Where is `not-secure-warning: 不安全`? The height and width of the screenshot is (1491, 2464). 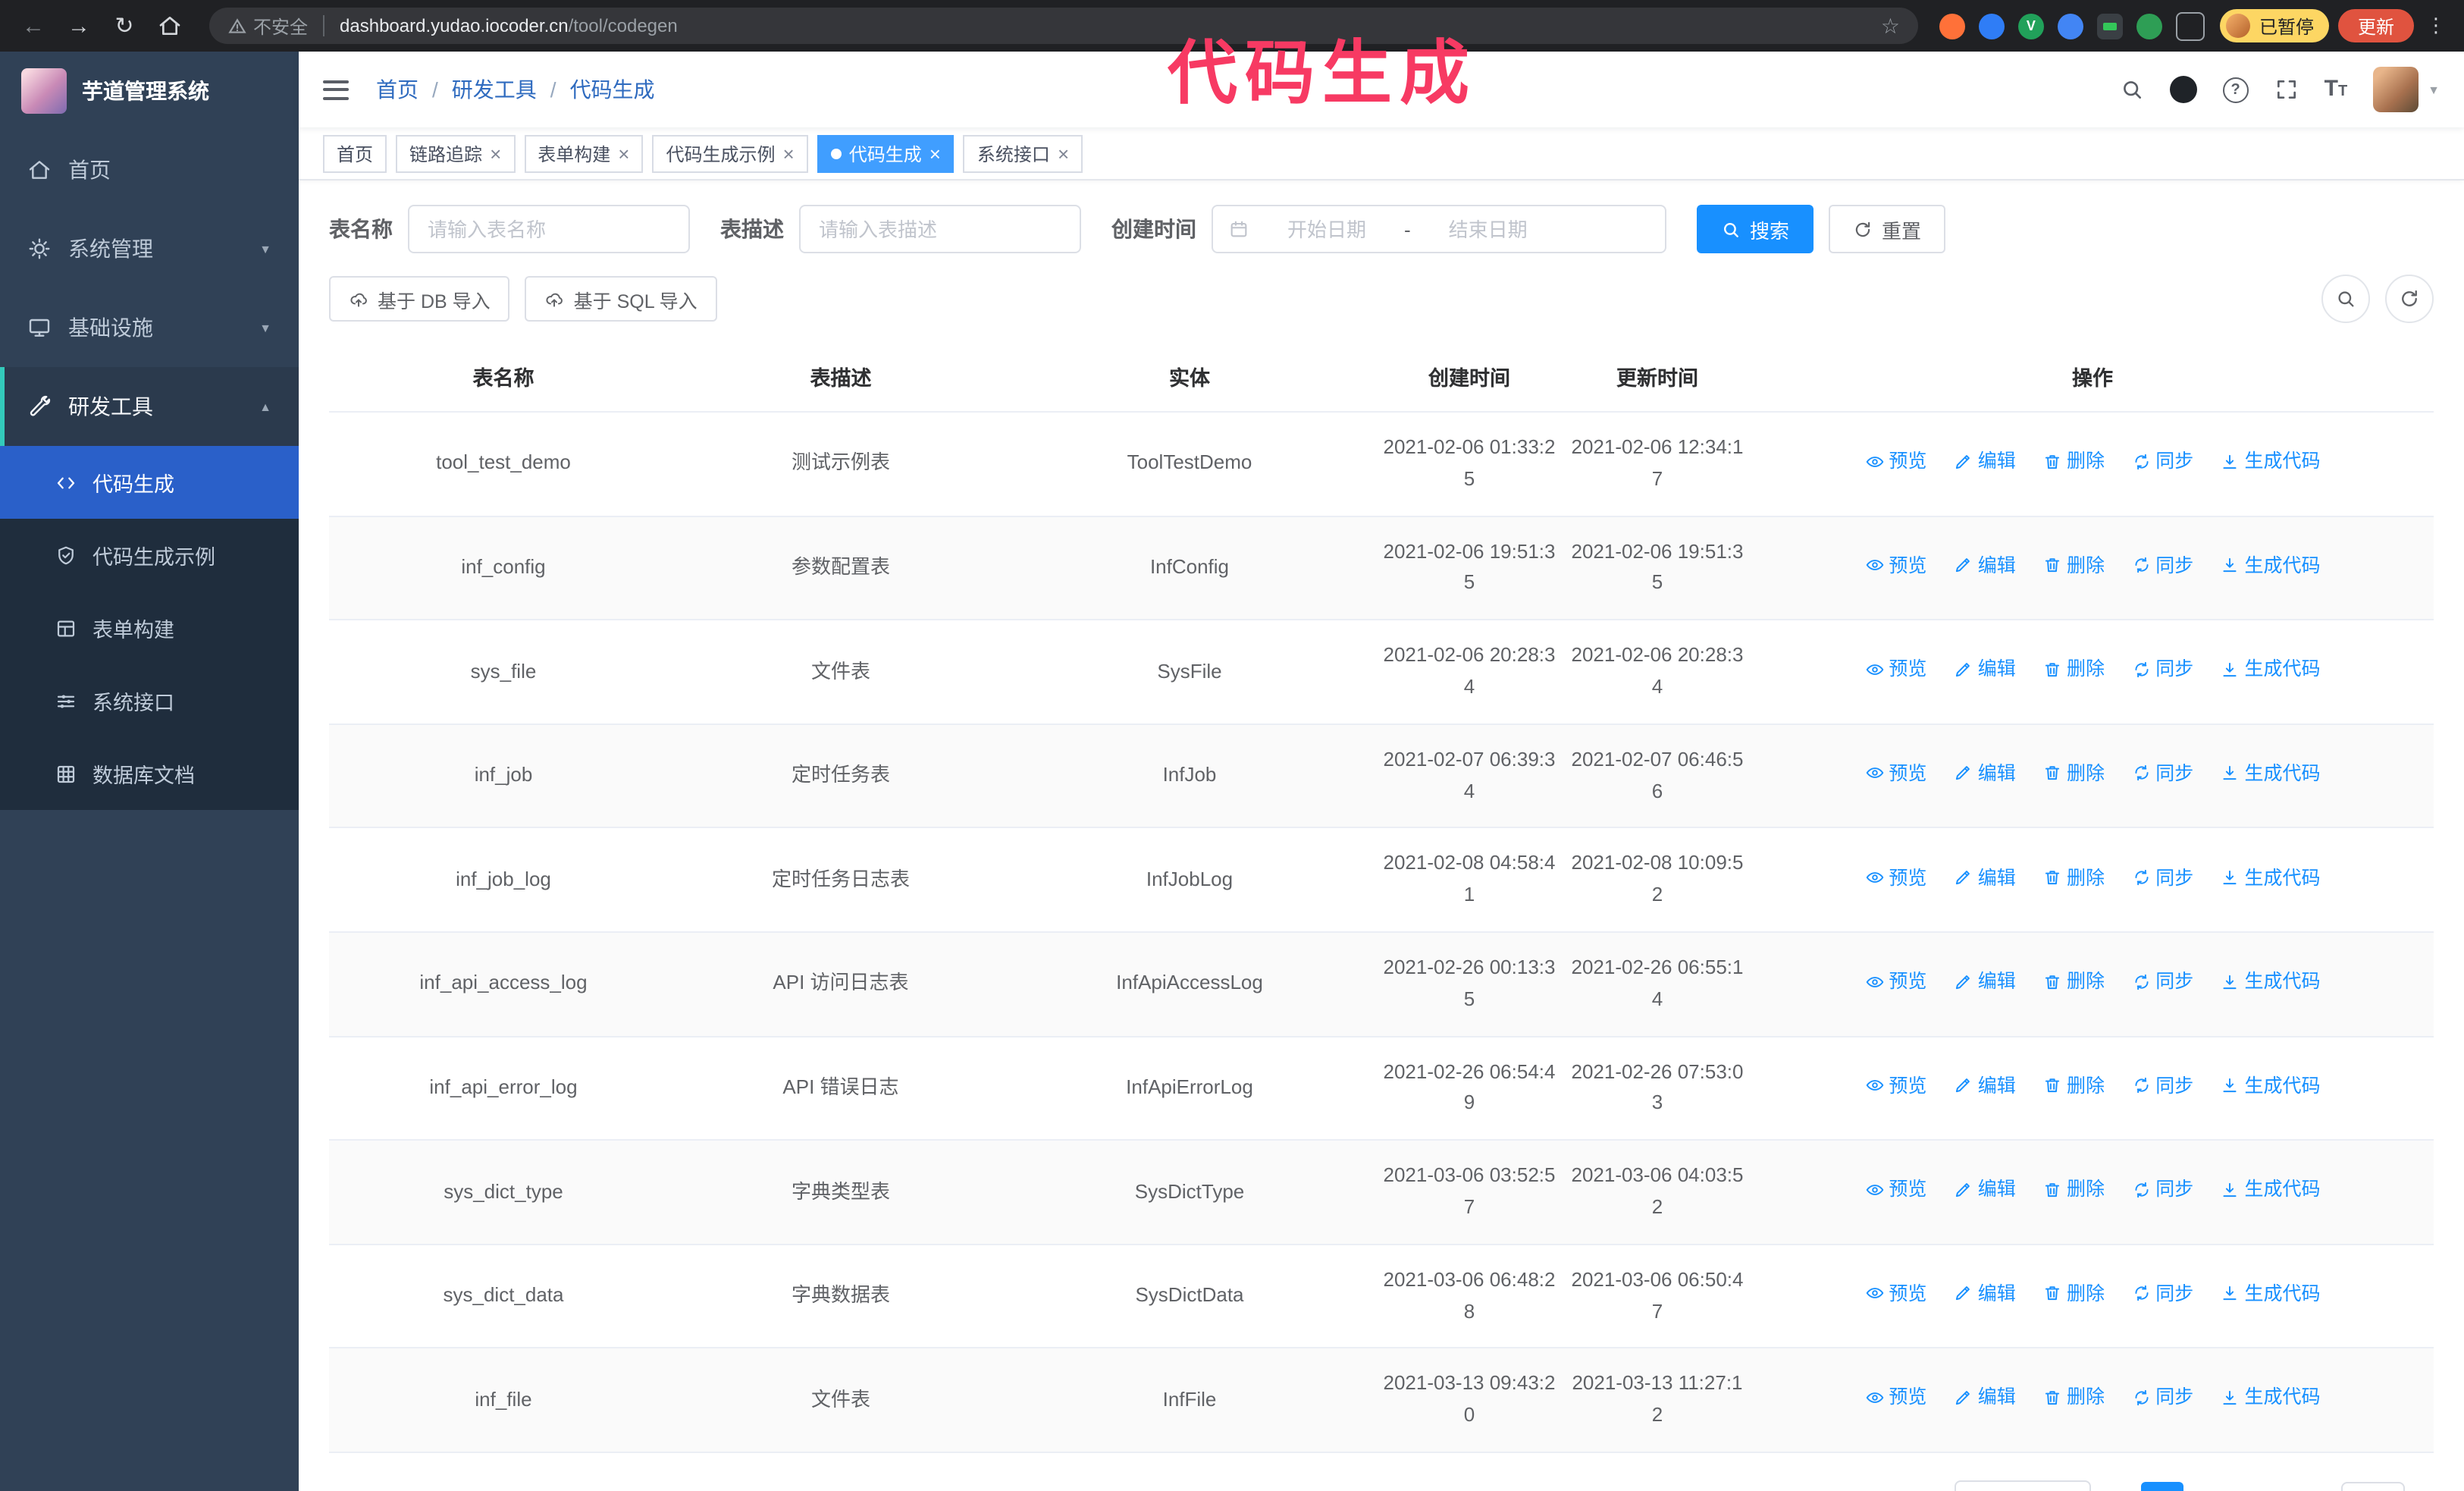 not-secure-warning: 不安全 is located at coordinates (267, 26).